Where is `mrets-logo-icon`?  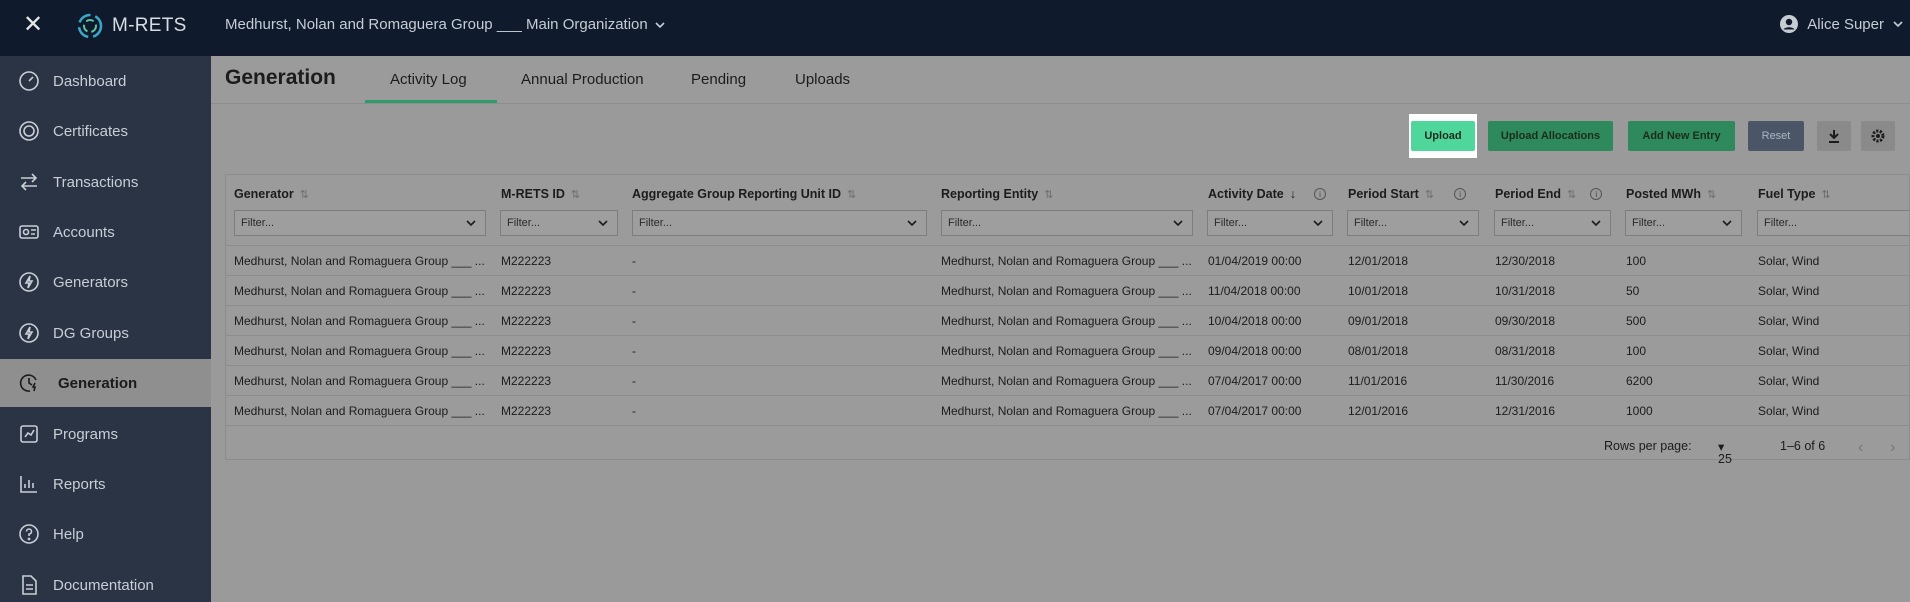
mrets-logo-icon is located at coordinates (90, 26).